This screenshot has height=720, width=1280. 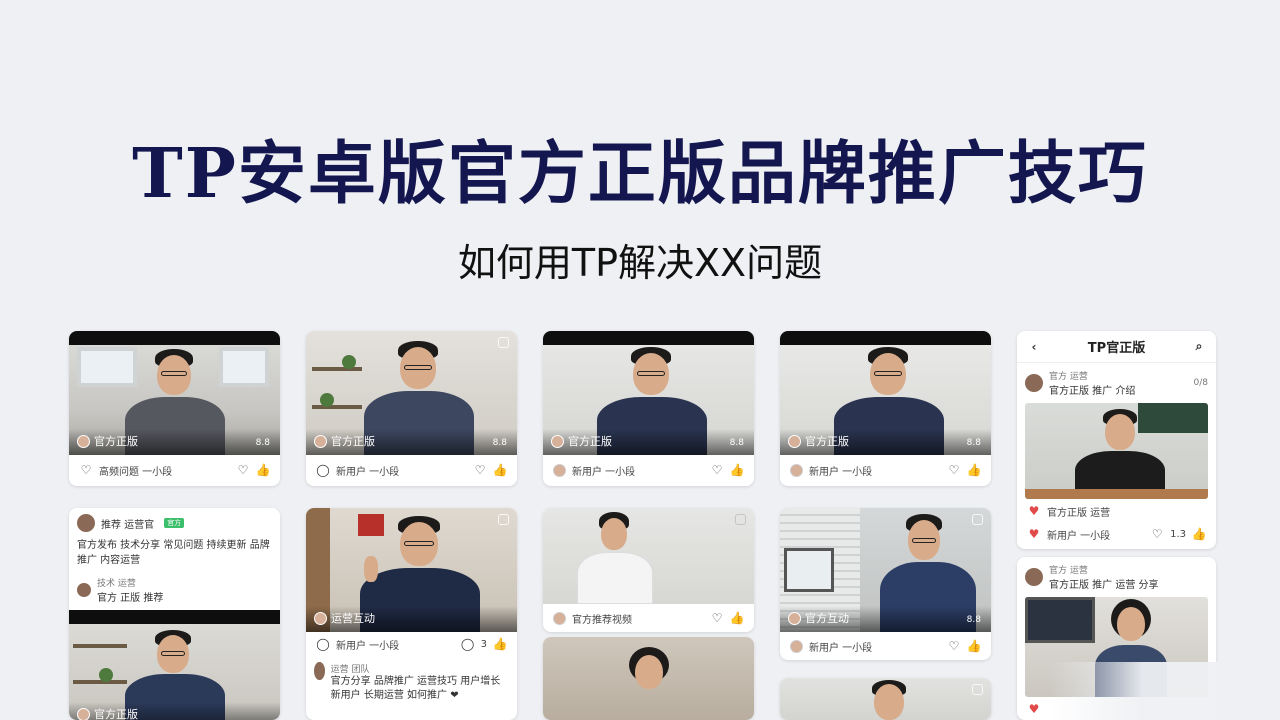 What do you see at coordinates (411, 570) in the screenshot?
I see `video-thumbnail: 运营互动` at bounding box center [411, 570].